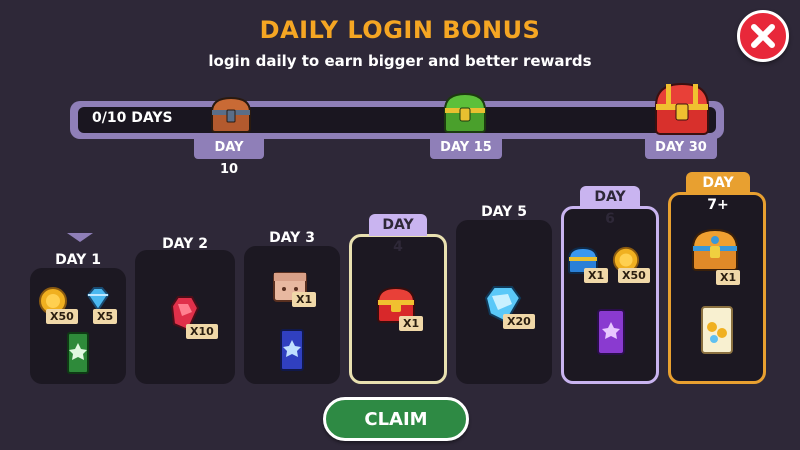 The image size is (800, 450). I want to click on reward-qty: X20, so click(519, 321).